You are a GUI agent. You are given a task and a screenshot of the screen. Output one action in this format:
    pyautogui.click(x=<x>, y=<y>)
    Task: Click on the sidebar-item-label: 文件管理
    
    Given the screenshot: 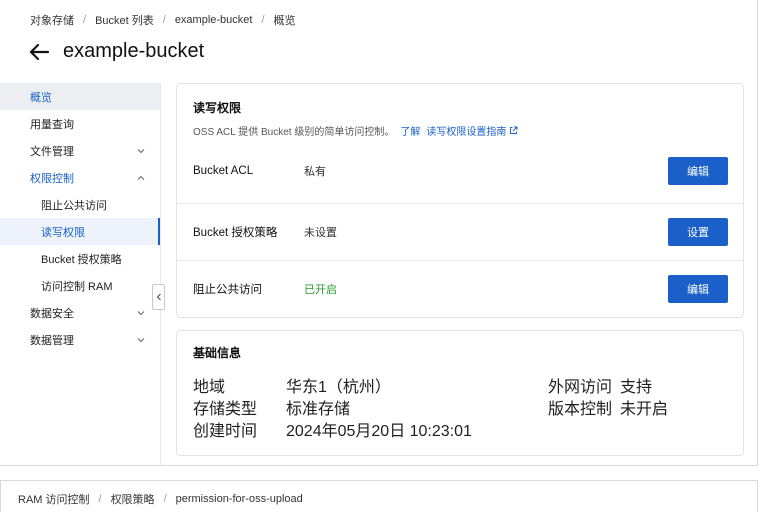 What is the action you would take?
    pyautogui.click(x=52, y=151)
    